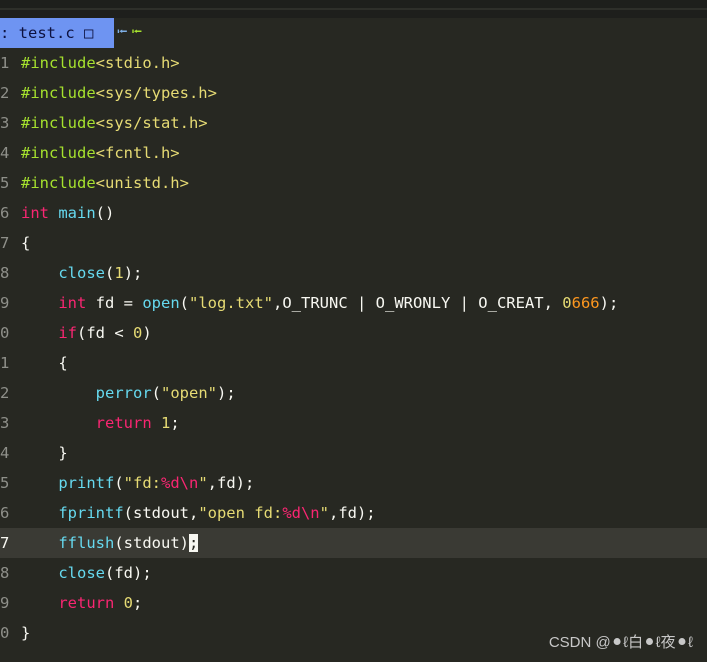  I want to click on include-header: <sys/types.h>, so click(156, 93).